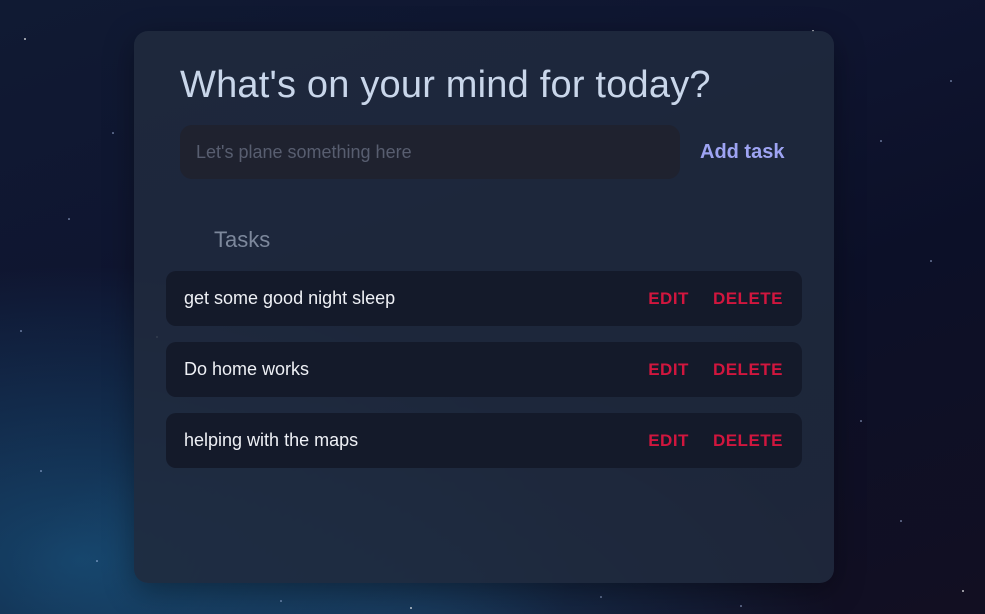 This screenshot has height=614, width=985. What do you see at coordinates (484, 298) in the screenshot?
I see `task-item: get some good night sleep EDIT DELETE` at bounding box center [484, 298].